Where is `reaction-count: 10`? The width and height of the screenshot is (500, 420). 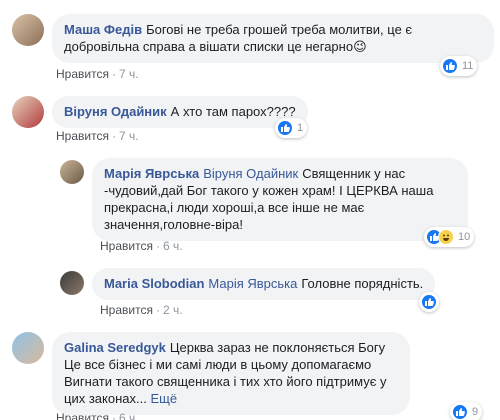
reaction-count: 10 is located at coordinates (464, 237).